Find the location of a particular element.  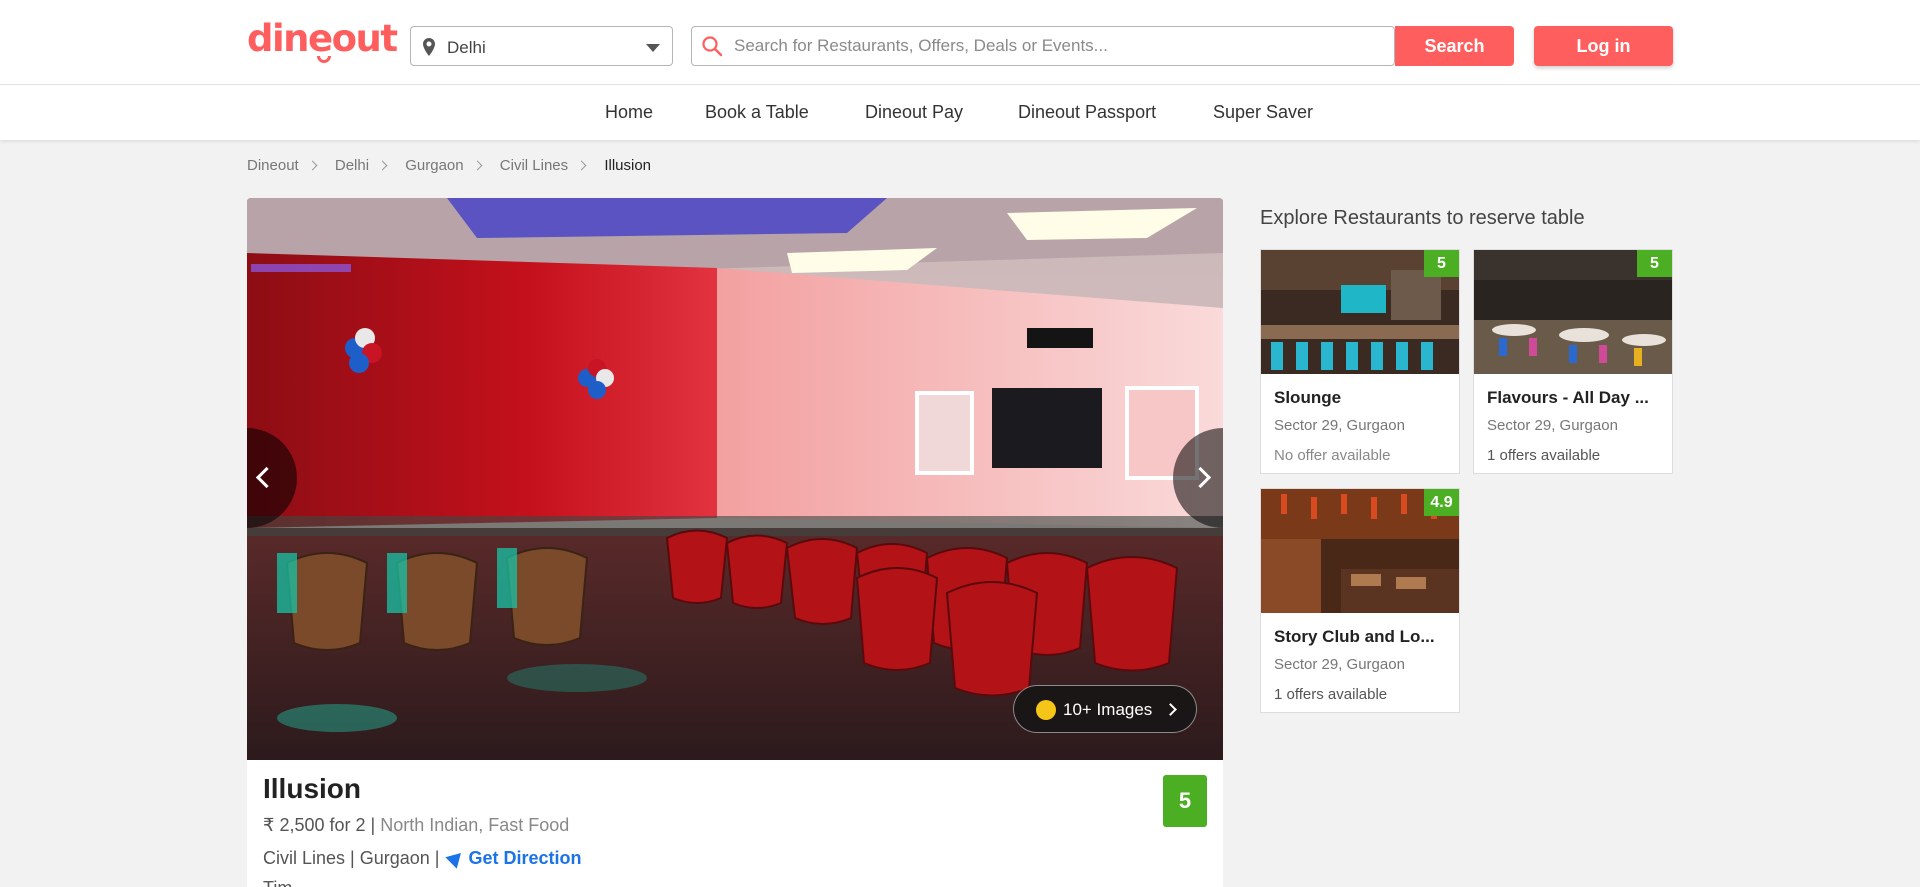

restaurant-thumbnail: 4.9 is located at coordinates (1360, 551).